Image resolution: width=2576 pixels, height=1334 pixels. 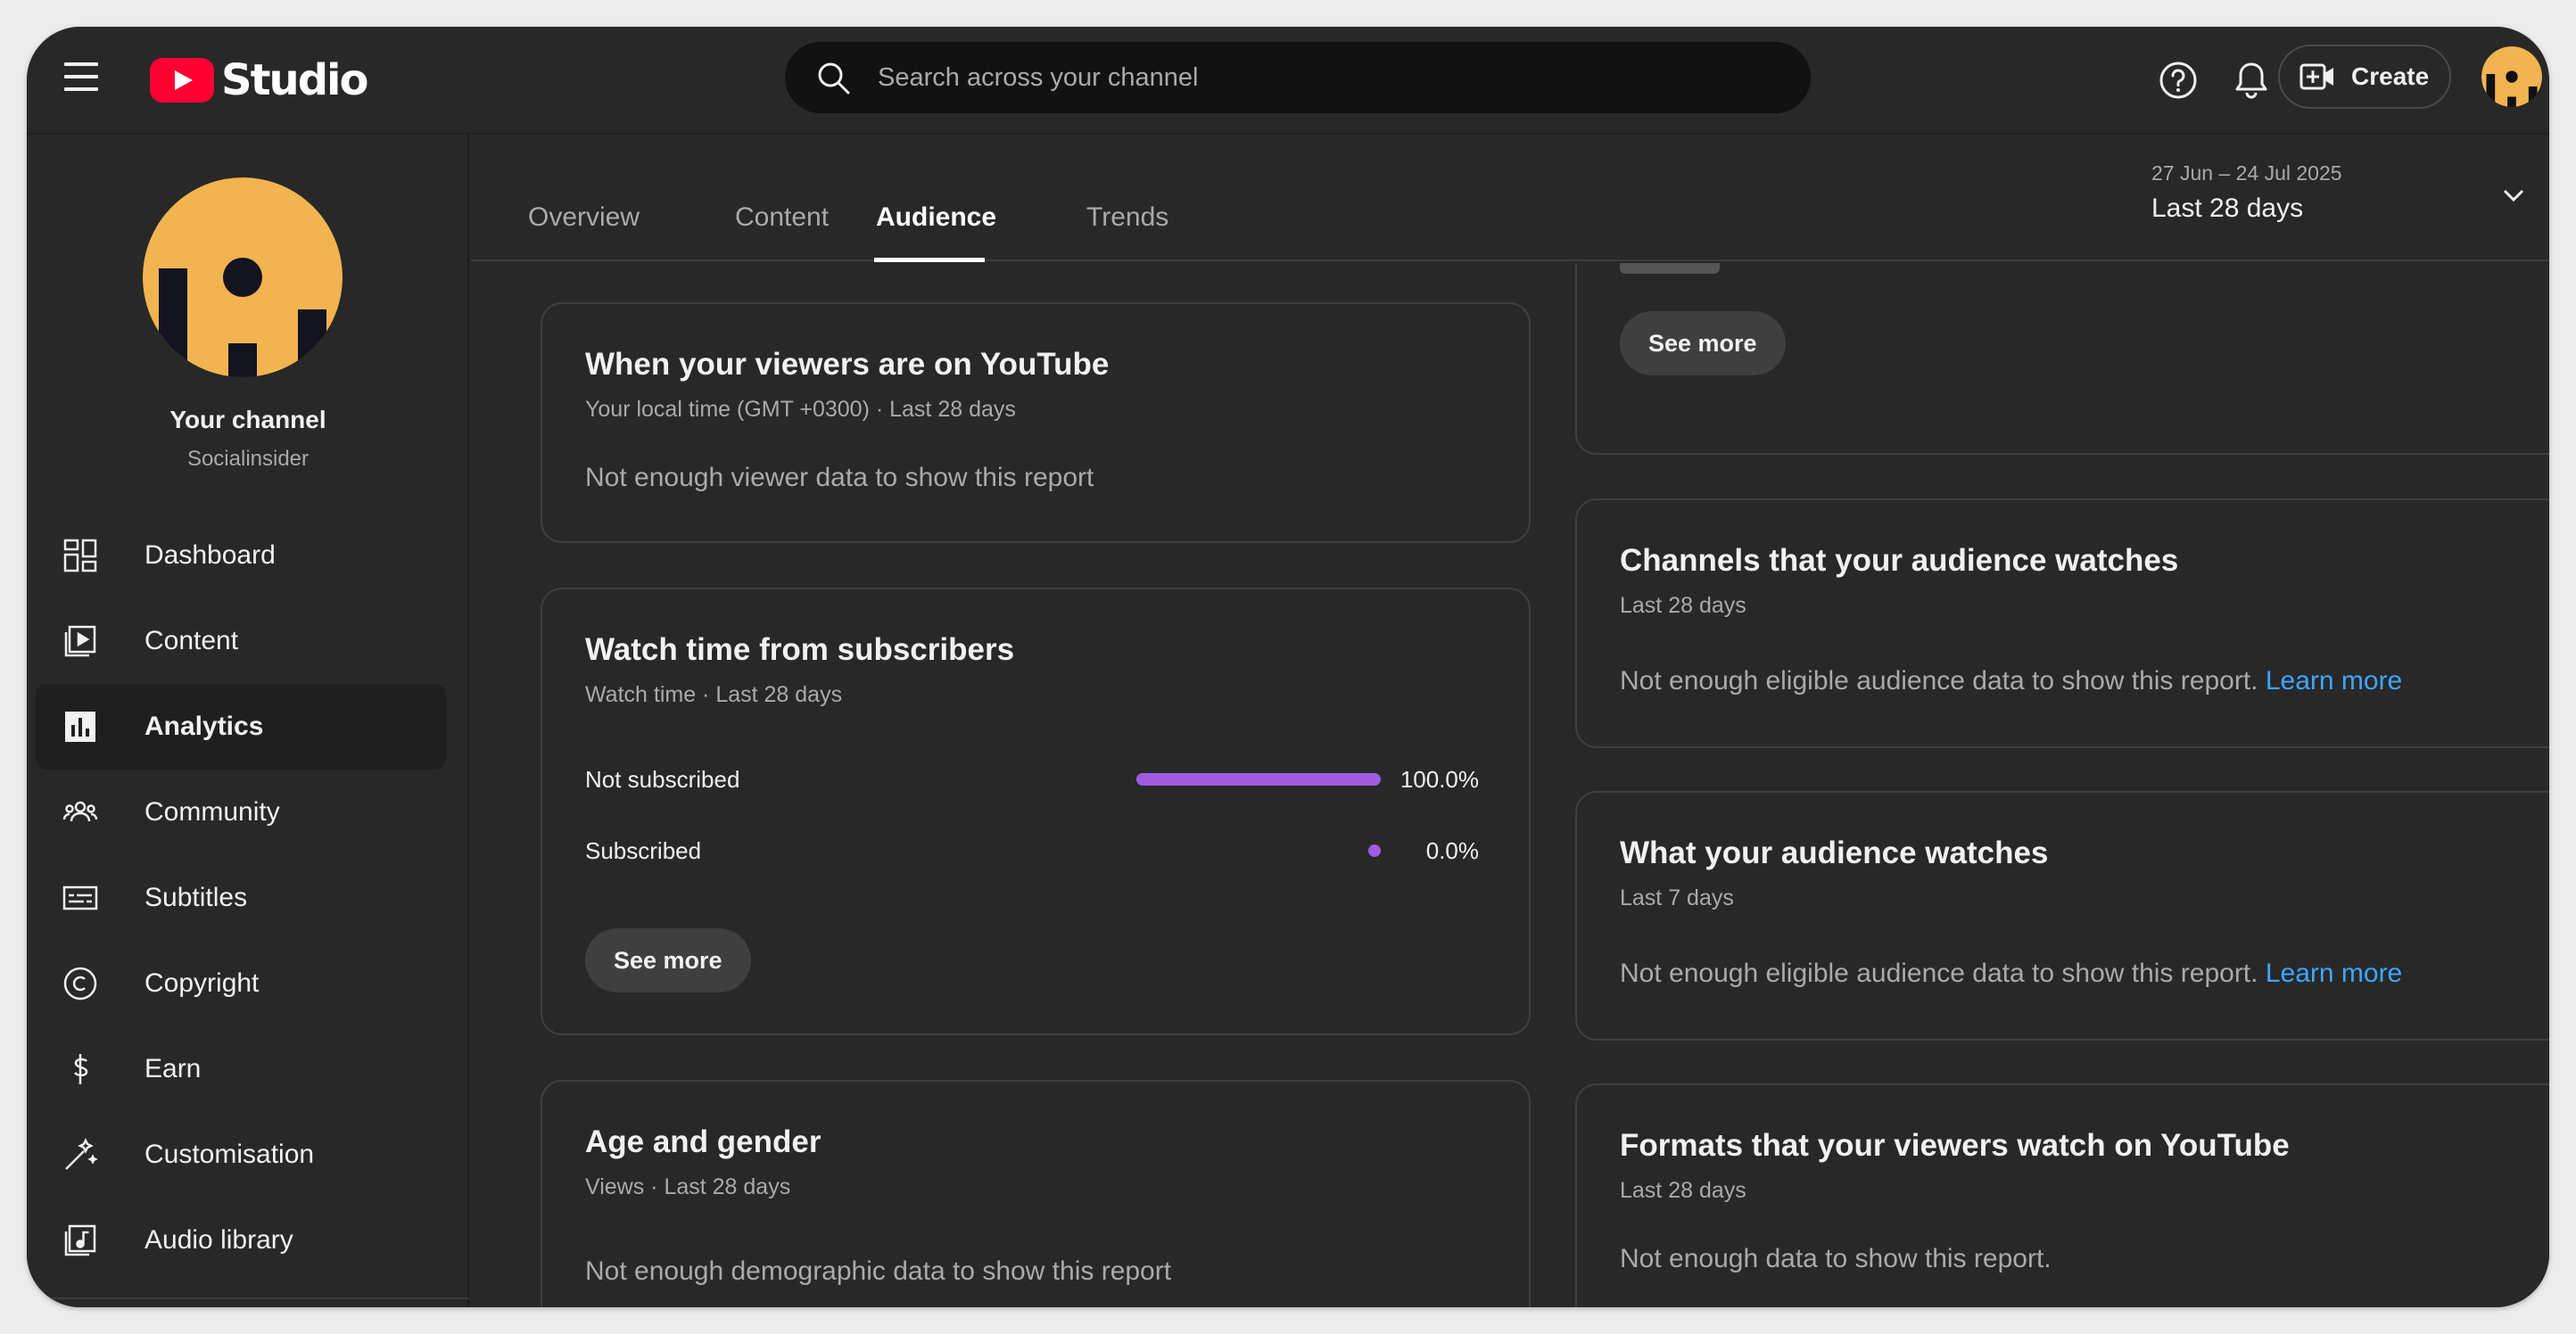 I want to click on channel-logo-icon, so click(x=243, y=277).